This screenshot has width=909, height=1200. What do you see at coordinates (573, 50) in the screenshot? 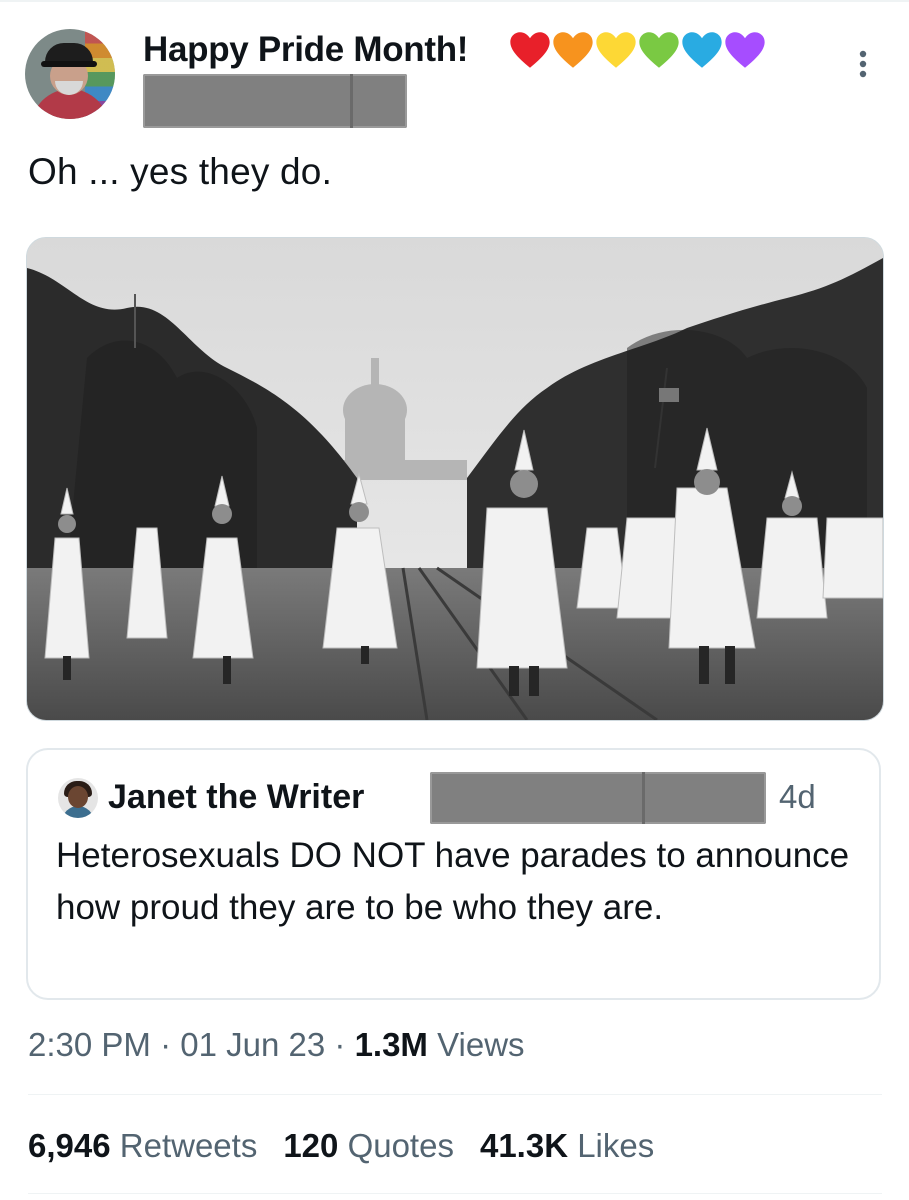
I see `orange-heart-icon` at bounding box center [573, 50].